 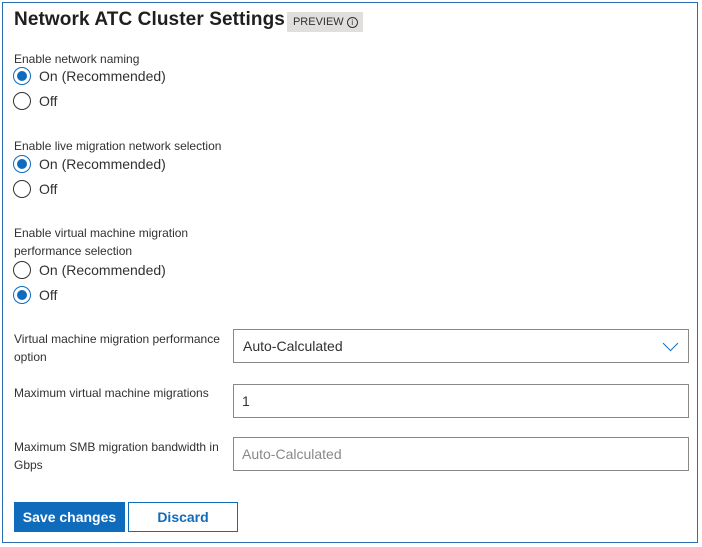 I want to click on max-vm-migrations-input, so click(x=461, y=401).